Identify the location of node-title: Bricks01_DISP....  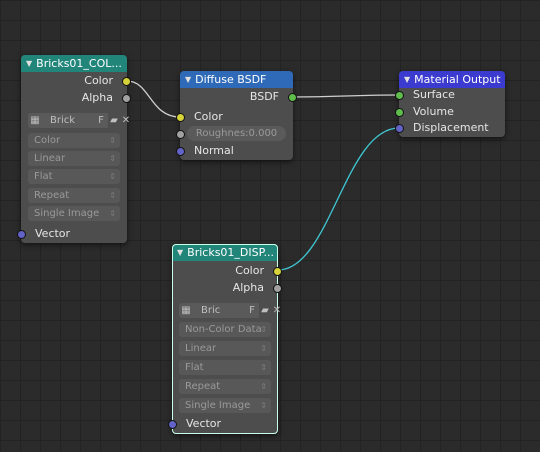
(231, 252).